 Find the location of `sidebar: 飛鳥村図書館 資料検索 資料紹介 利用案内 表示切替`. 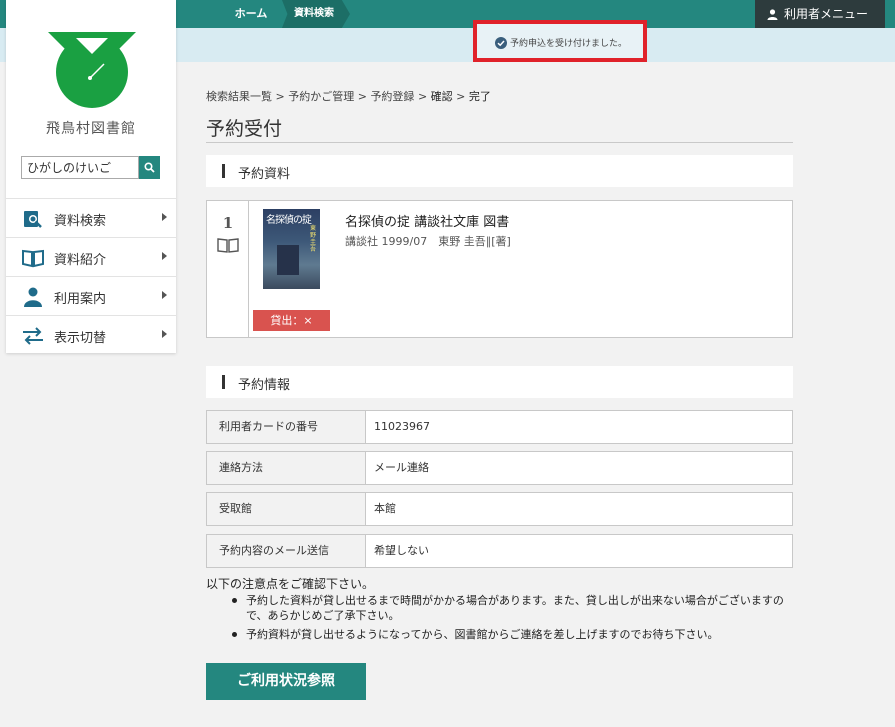

sidebar: 飛鳥村図書館 資料検索 資料紹介 利用案内 表示切替 is located at coordinates (91, 176).